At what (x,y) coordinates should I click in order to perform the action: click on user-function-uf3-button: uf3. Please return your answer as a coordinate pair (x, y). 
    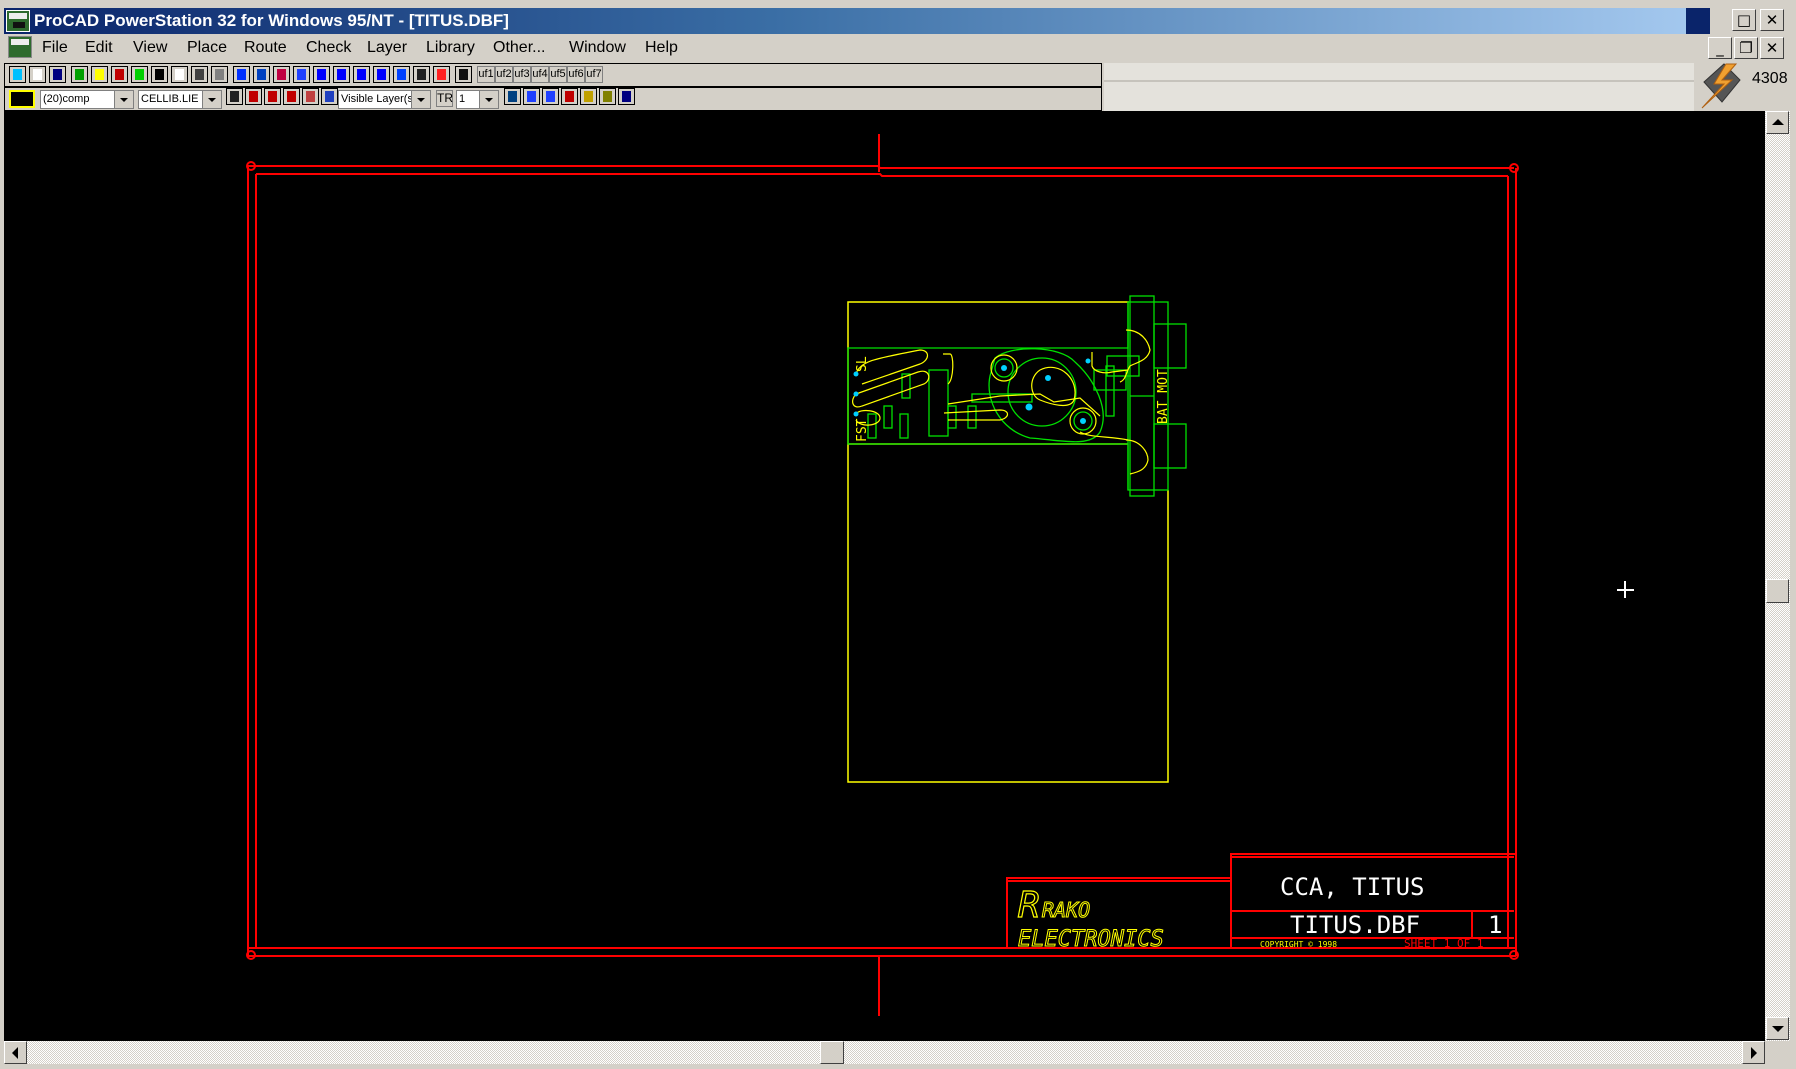
    Looking at the image, I should click on (522, 74).